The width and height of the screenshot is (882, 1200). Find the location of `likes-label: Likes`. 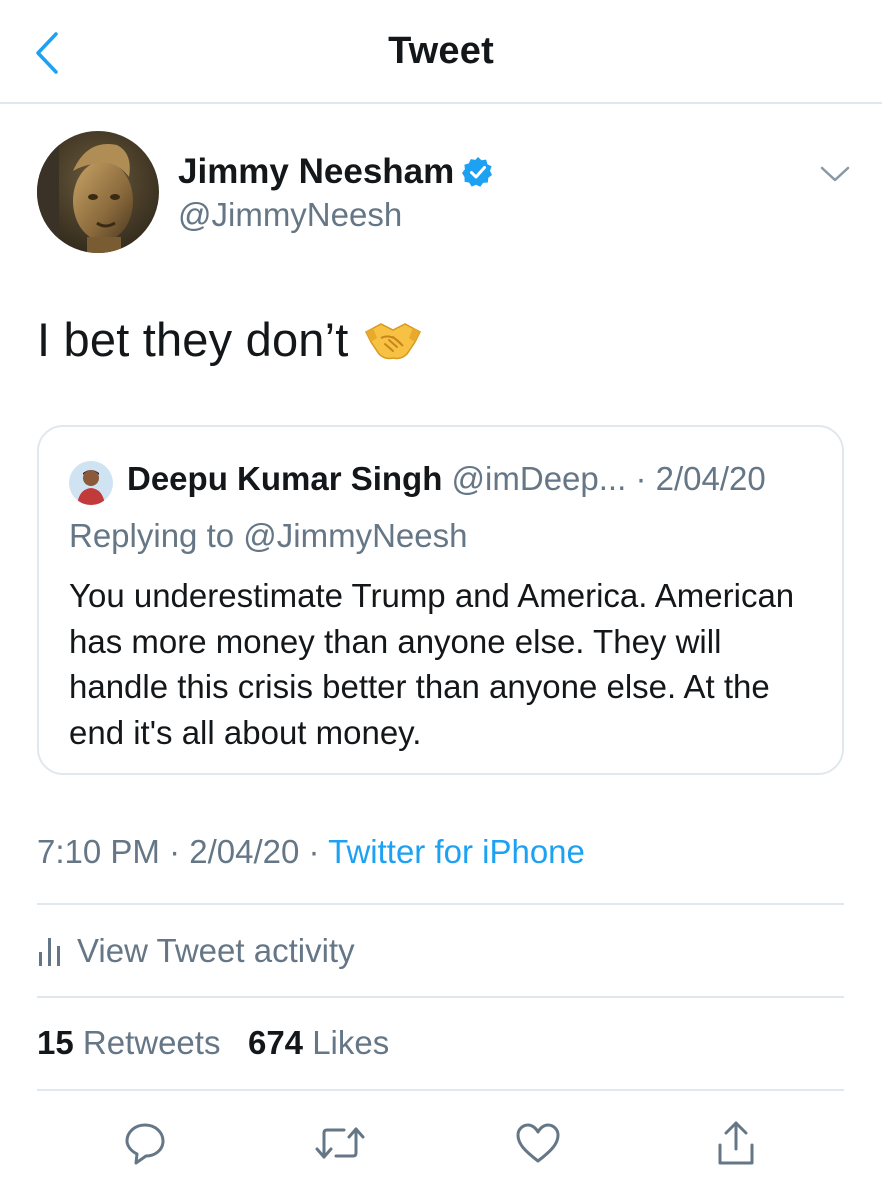

likes-label: Likes is located at coordinates (351, 1042).